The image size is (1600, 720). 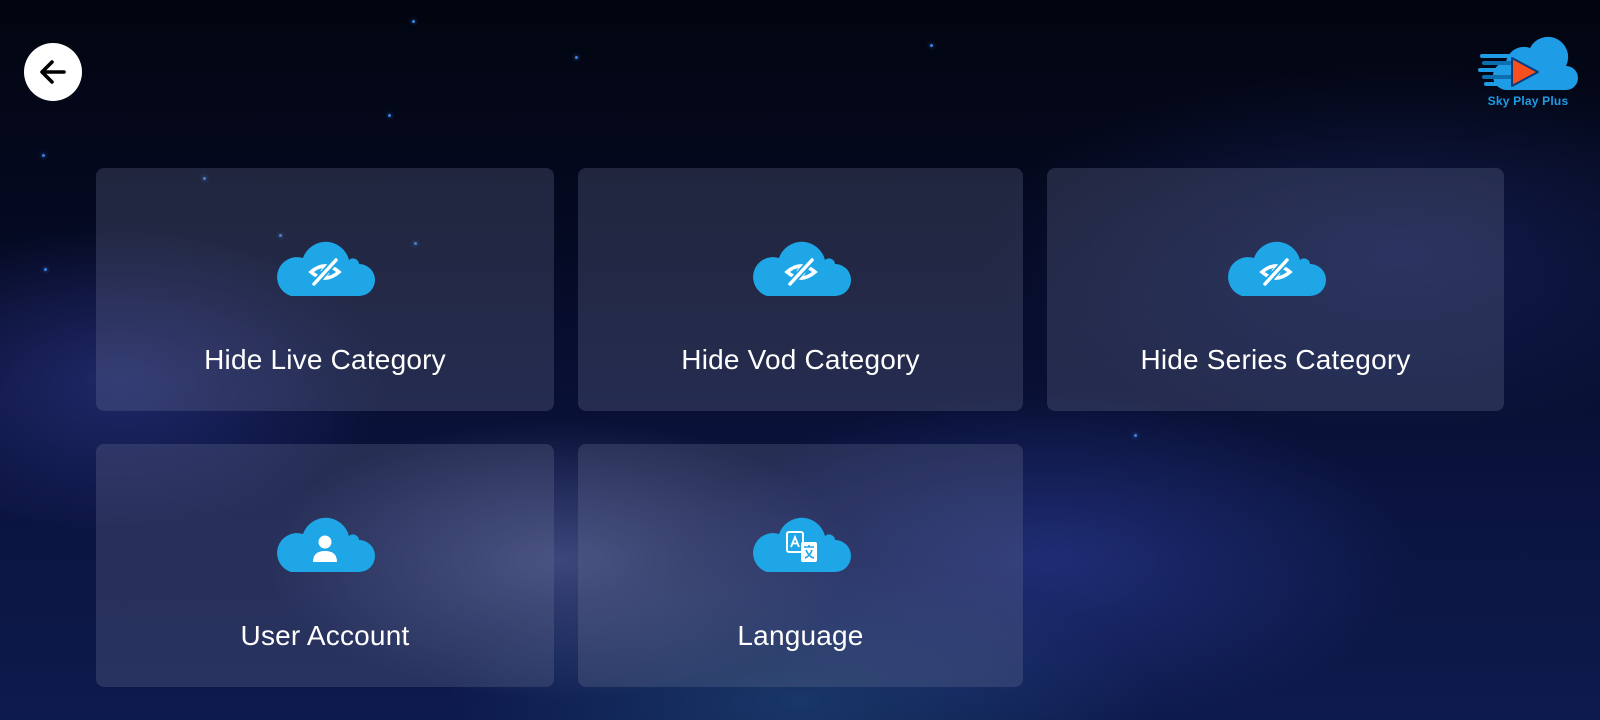 What do you see at coordinates (326, 544) in the screenshot?
I see `cloud-user-icon` at bounding box center [326, 544].